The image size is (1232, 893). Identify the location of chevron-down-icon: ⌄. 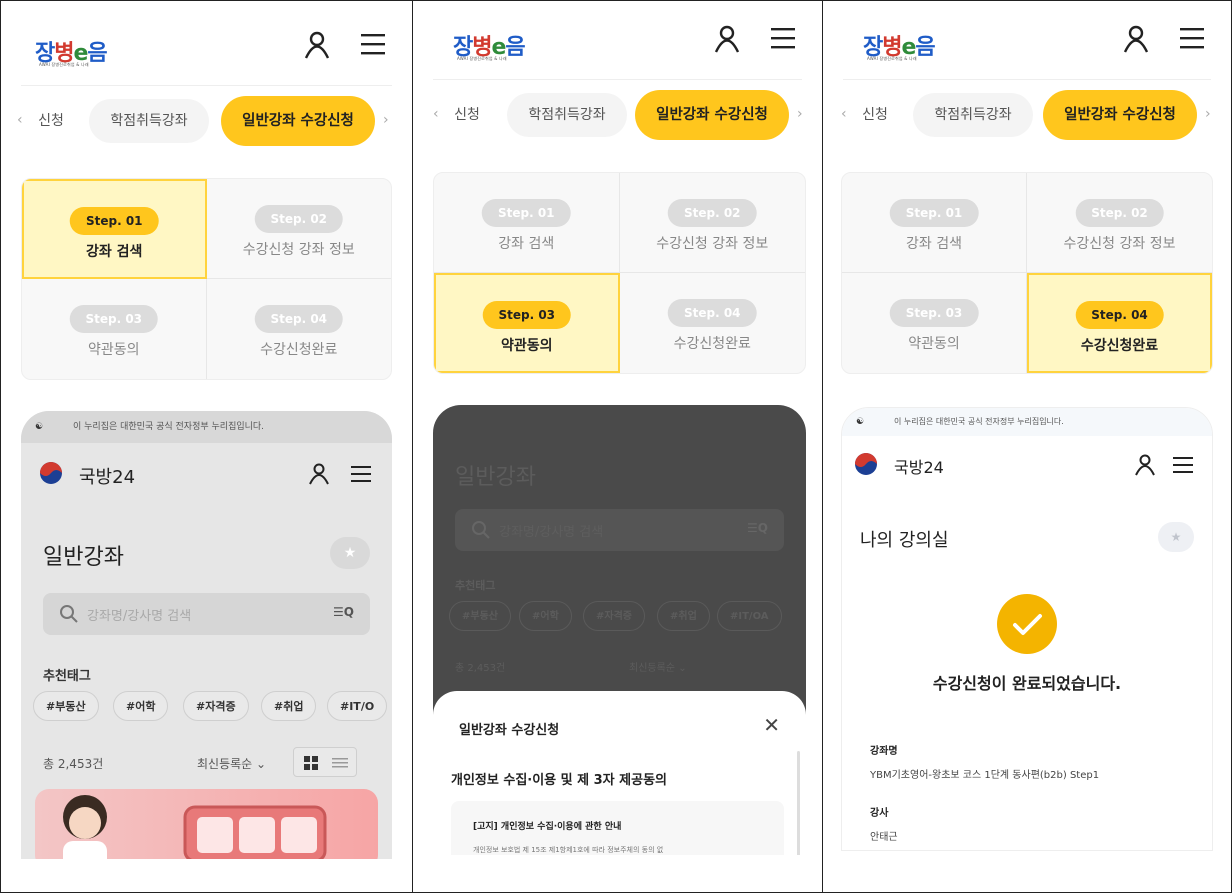
(261, 764).